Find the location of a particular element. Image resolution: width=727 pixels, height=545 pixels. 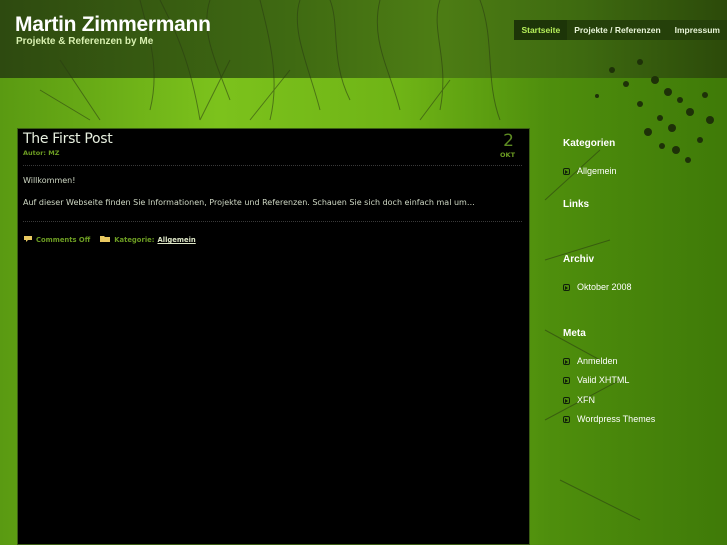

post-divider-bottom is located at coordinates (272, 221).